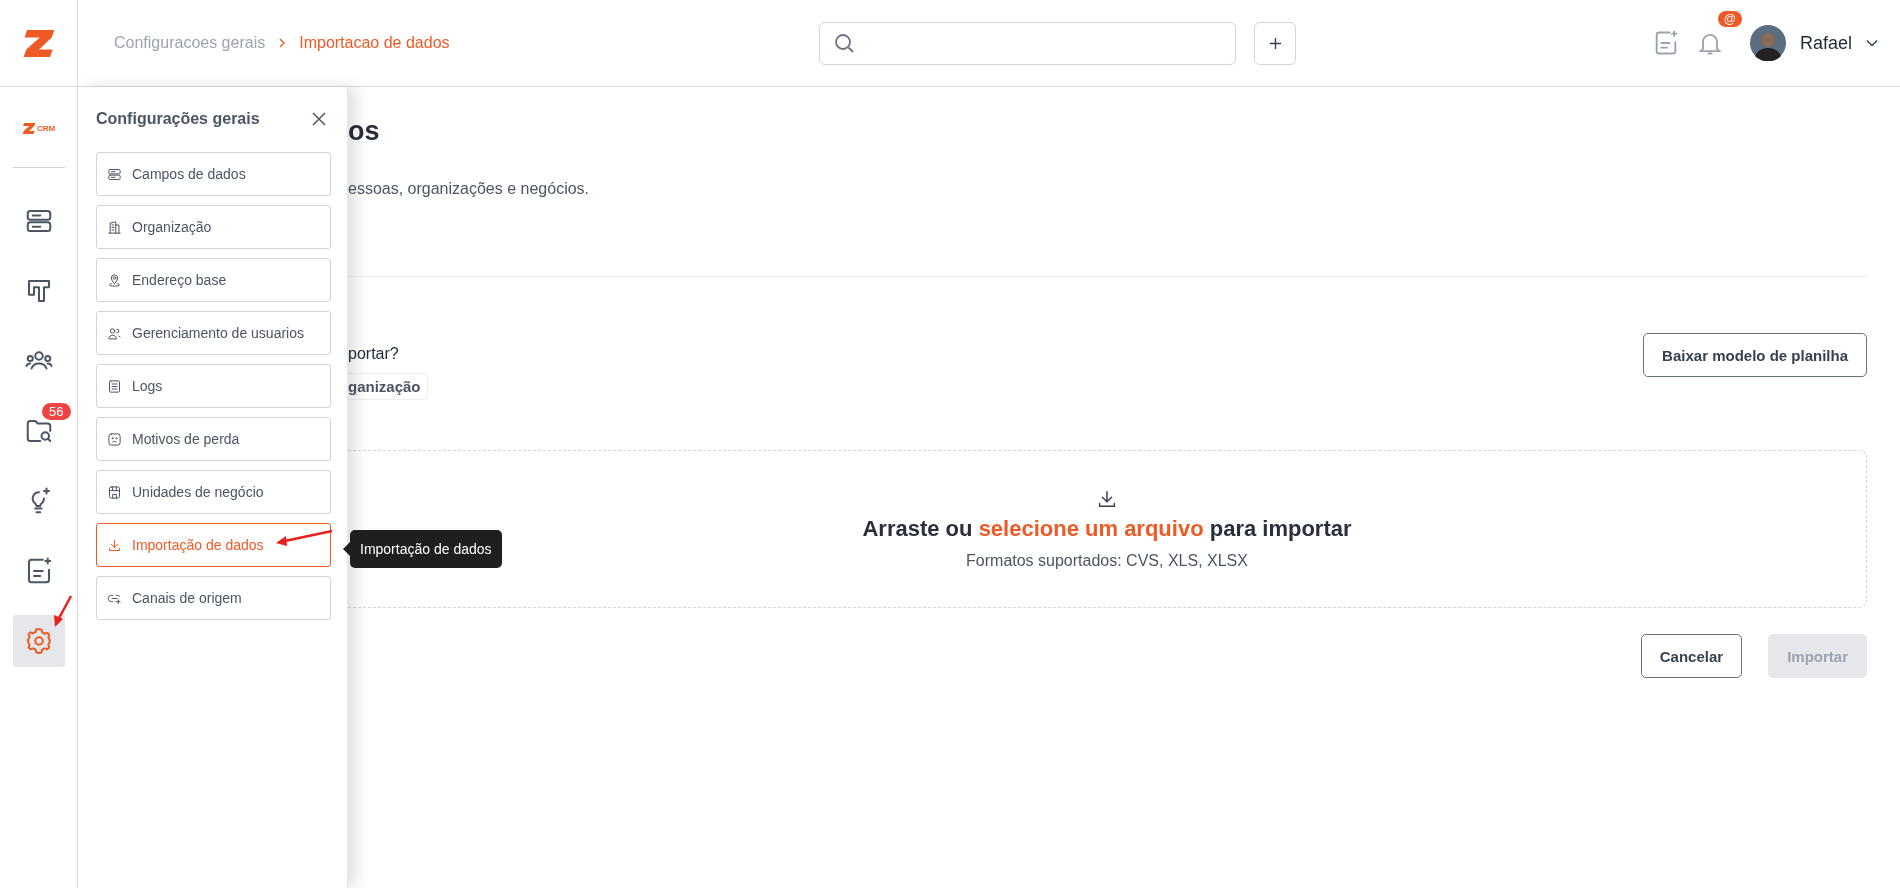 This screenshot has width=1900, height=888. What do you see at coordinates (1729, 19) in the screenshot?
I see `notification-badge: @` at bounding box center [1729, 19].